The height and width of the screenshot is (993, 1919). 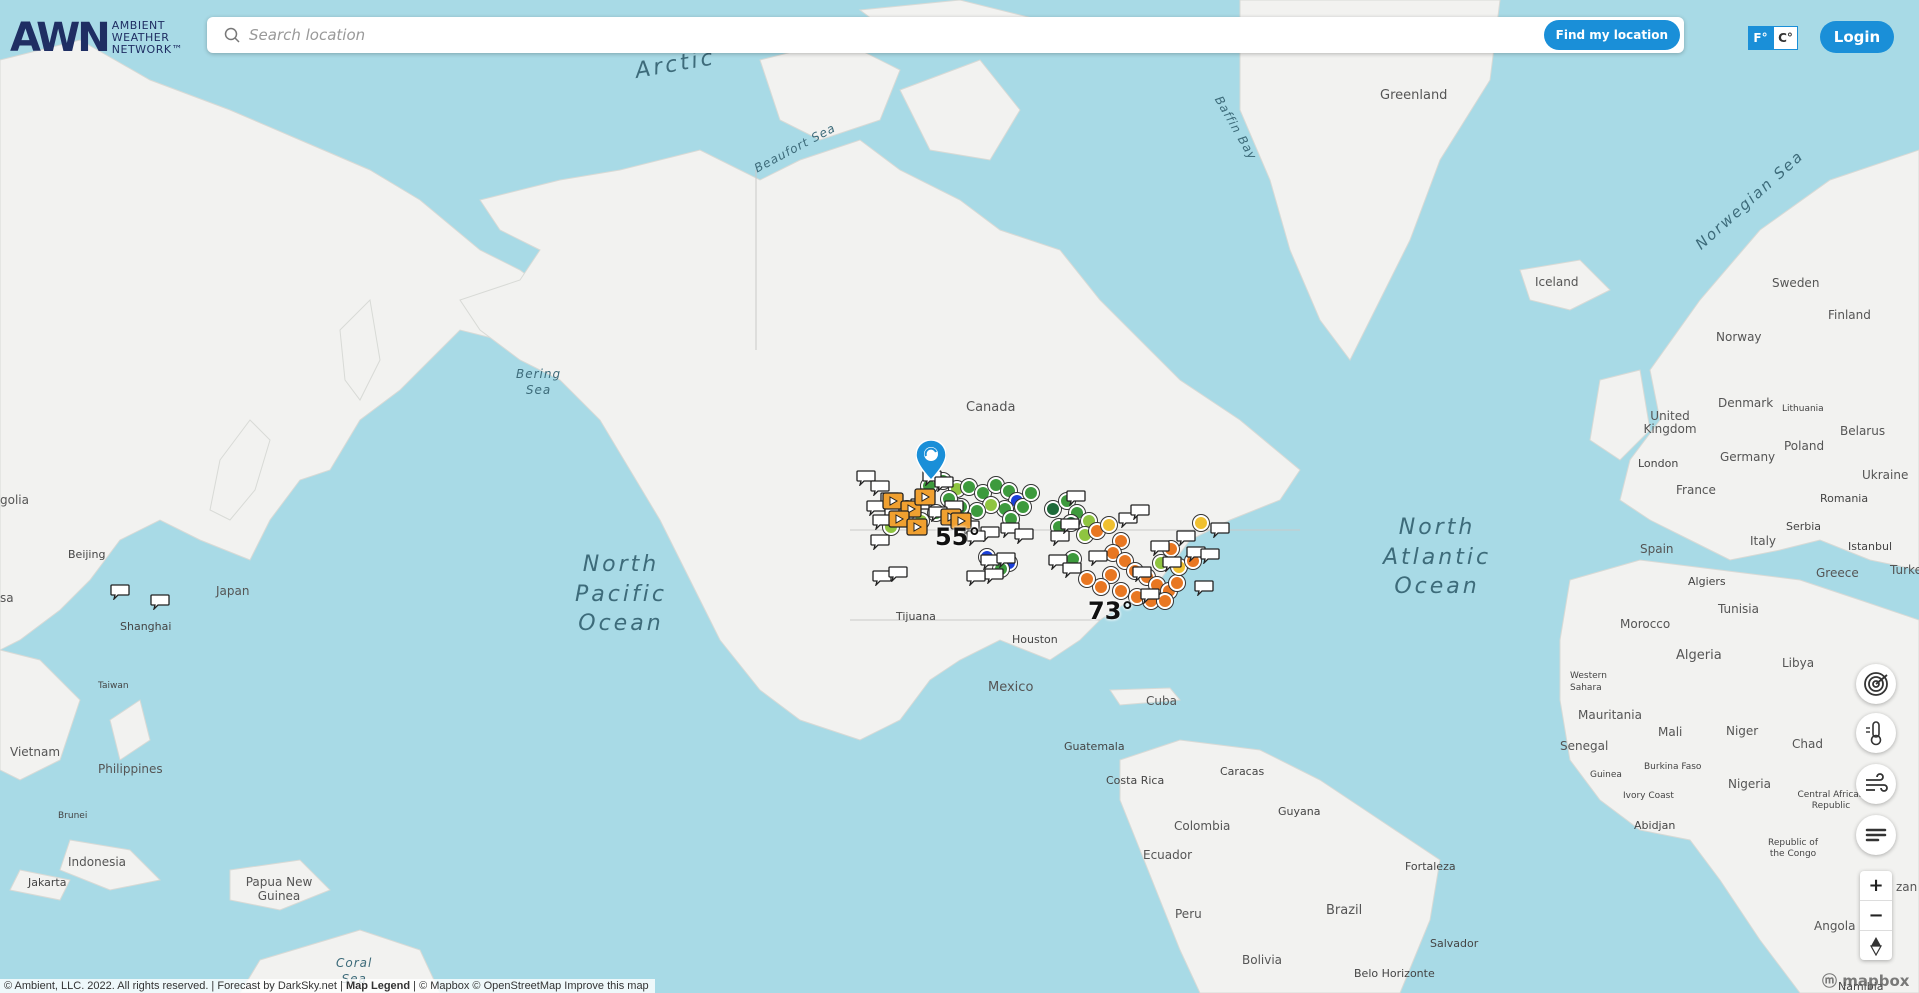 What do you see at coordinates (97, 862) in the screenshot?
I see `label-indonesia: Indonesia` at bounding box center [97, 862].